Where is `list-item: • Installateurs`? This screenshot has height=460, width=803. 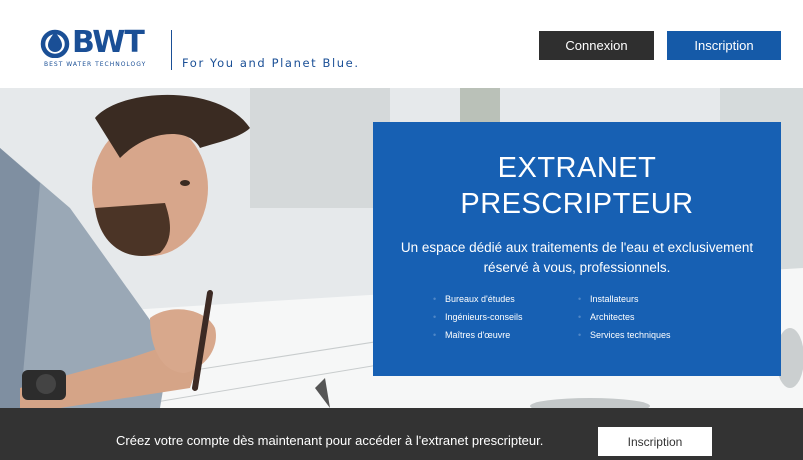
list-item: • Installateurs is located at coordinates (624, 299).